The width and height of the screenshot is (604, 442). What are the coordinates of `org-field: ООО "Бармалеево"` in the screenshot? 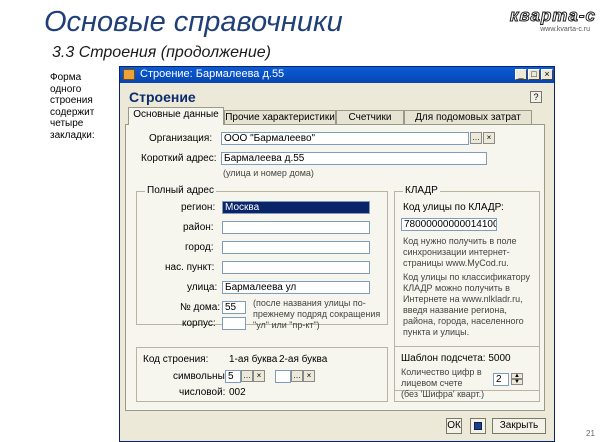 It's located at (345, 138).